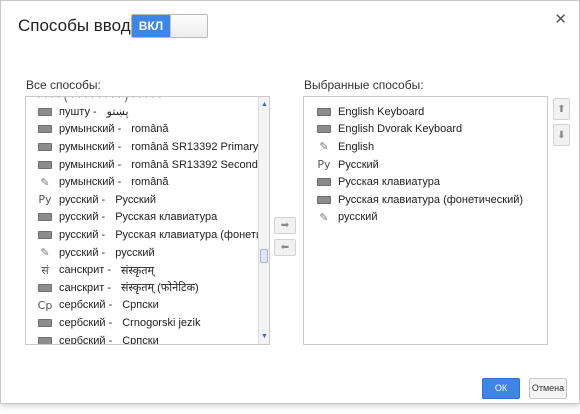 Image resolution: width=580 pixels, height=414 pixels. Describe the element at coordinates (63, 85) in the screenshot. I see `all-methods-label: Все способы:` at that location.